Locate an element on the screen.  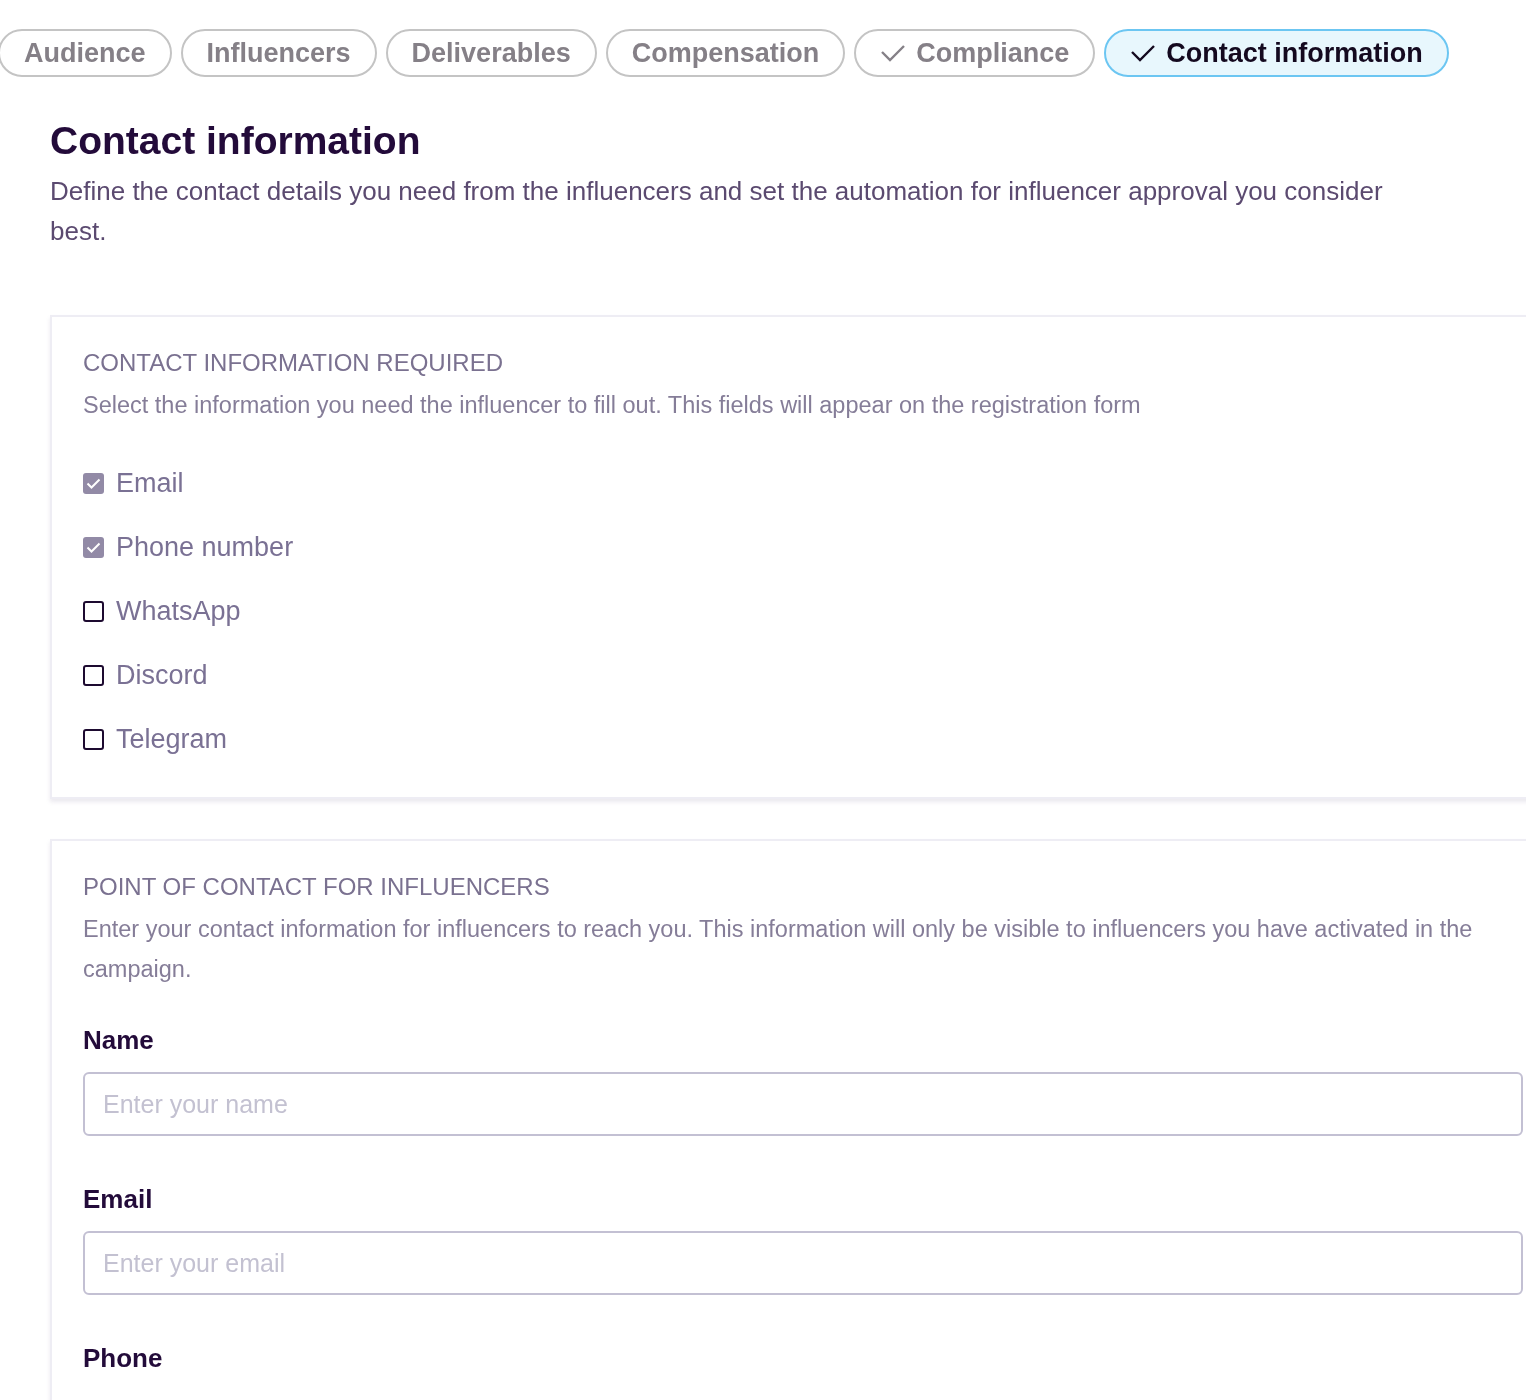
section-description: Select the information you need the influencer to fill out. This fields will appear on the registration form is located at coordinates (612, 405).